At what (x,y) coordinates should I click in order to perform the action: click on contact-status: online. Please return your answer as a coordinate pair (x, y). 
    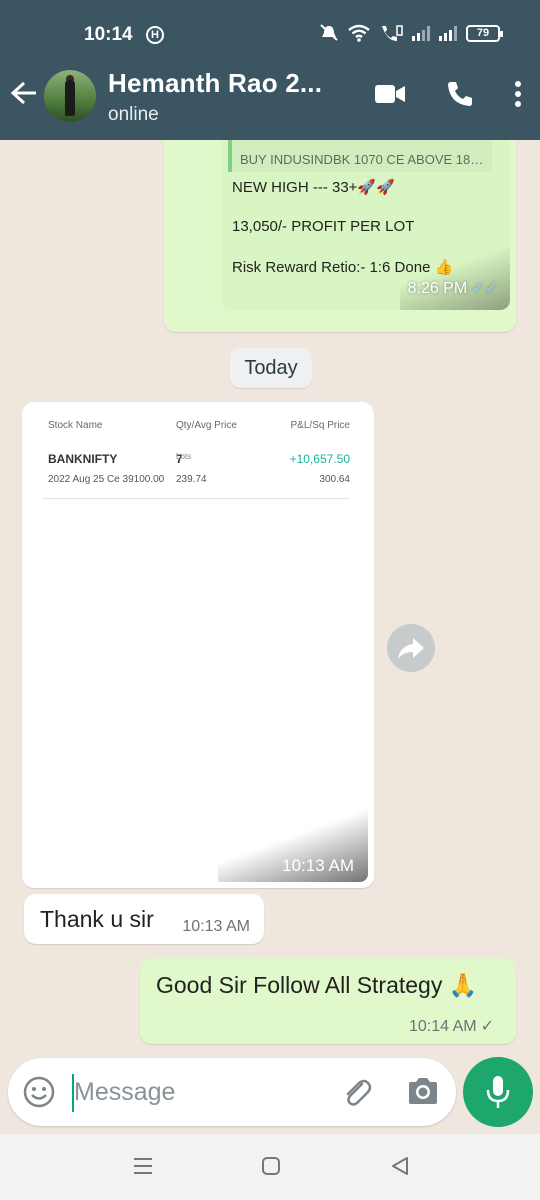
    Looking at the image, I should click on (133, 114).